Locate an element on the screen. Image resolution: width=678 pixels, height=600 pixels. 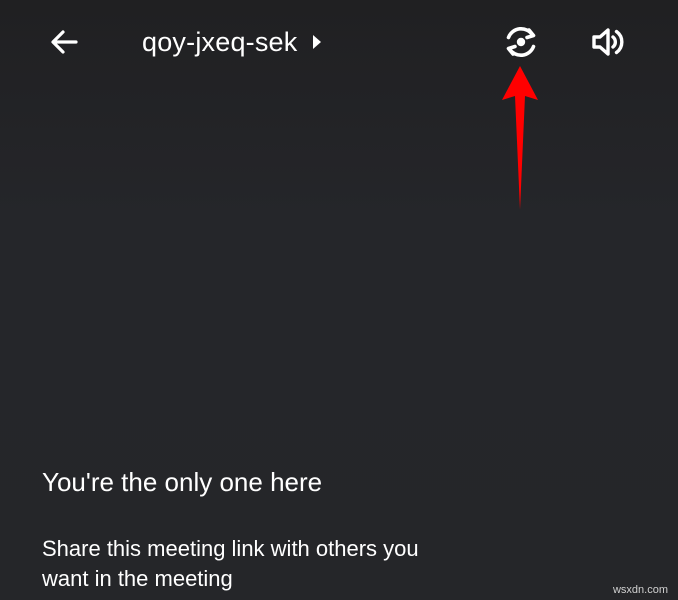
only-one-here-title: You're the only one here is located at coordinates (182, 482).